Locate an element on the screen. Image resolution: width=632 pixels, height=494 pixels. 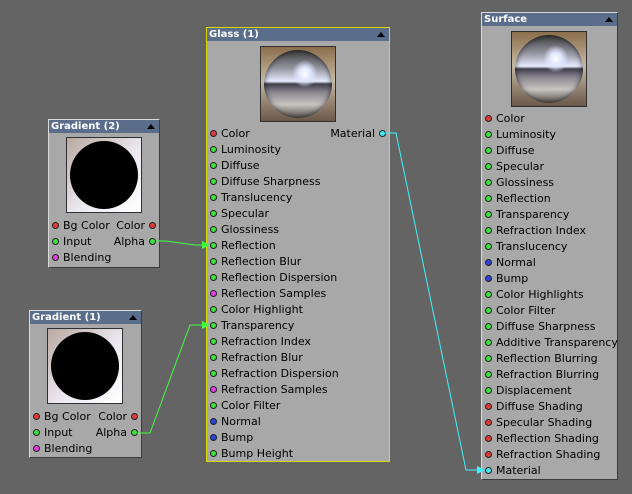
gradient2-output-alpha: Alpha is located at coordinates (119, 242).